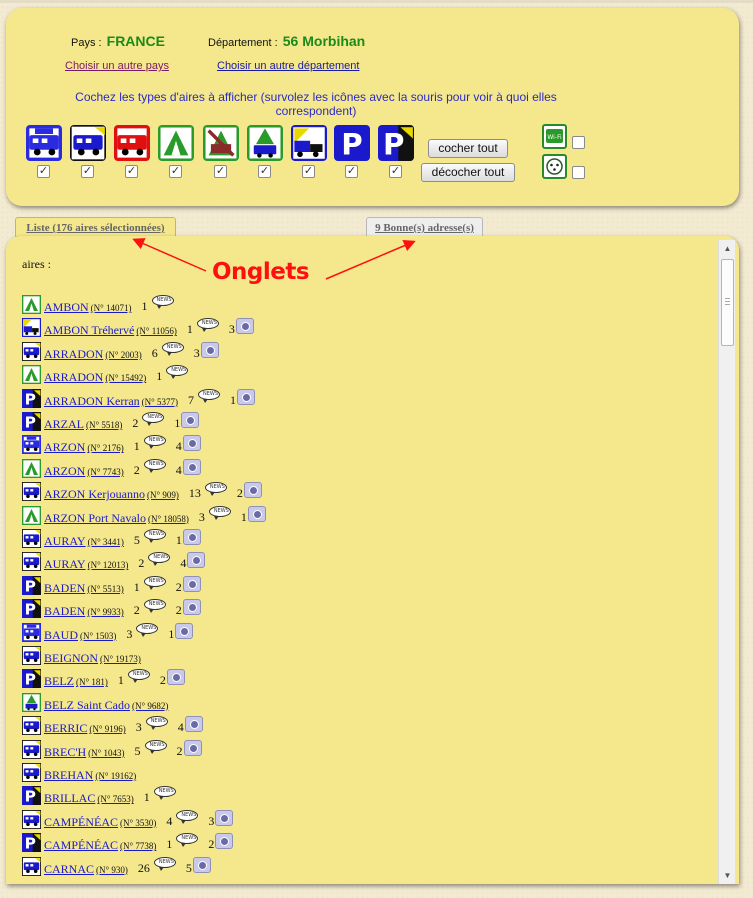 This screenshot has height=898, width=753. What do you see at coordinates (84, 752) in the screenshot?
I see `site-link: BREC'H (N° 1043)` at bounding box center [84, 752].